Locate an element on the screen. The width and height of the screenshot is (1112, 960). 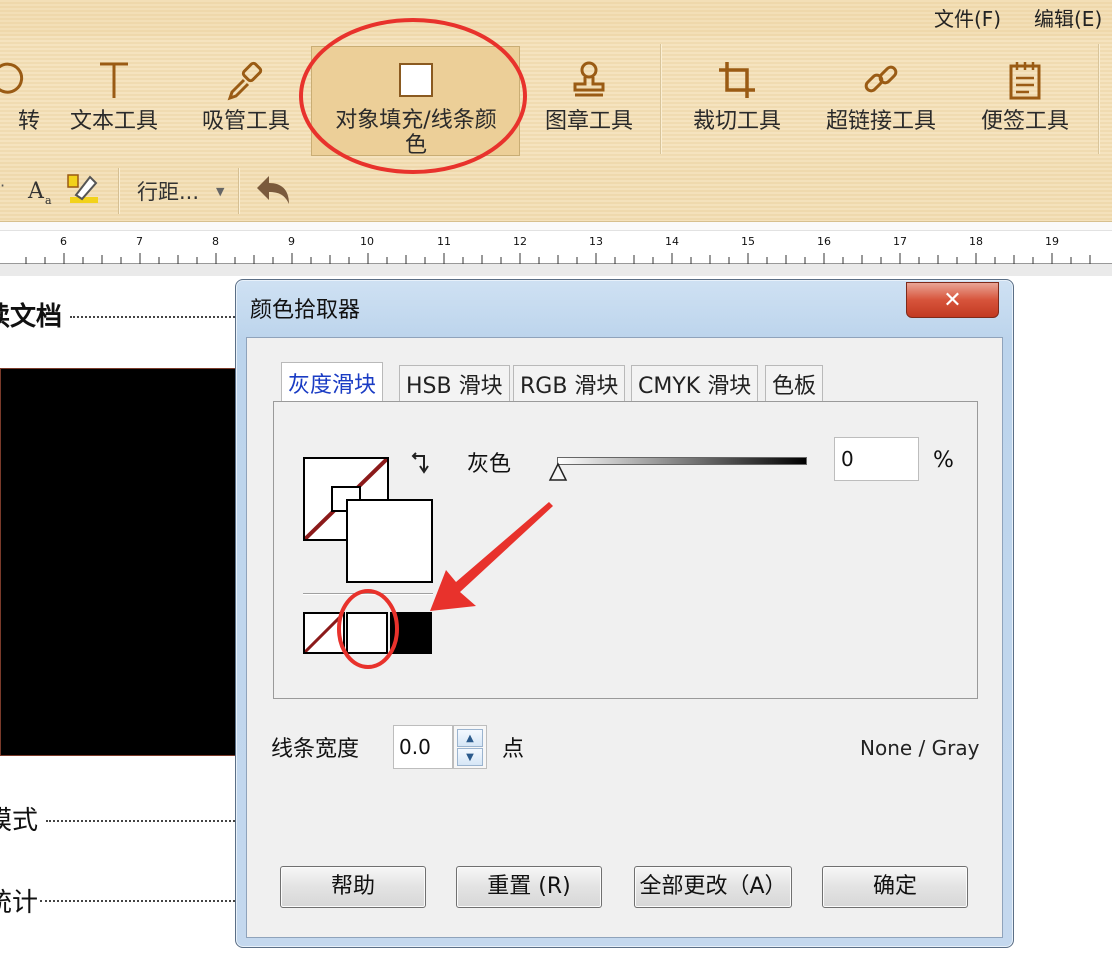
hyperlink-tool-button: 超链接工具 is located at coordinates (881, 94).